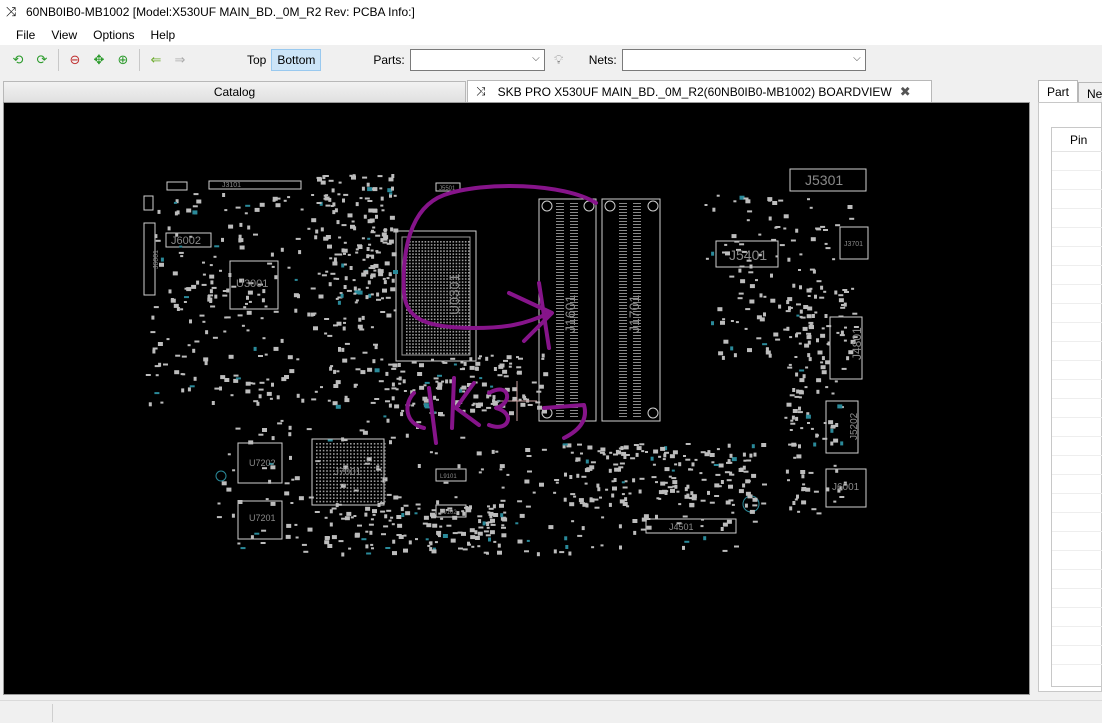  I want to click on tab-net: Ne, so click(1090, 93).